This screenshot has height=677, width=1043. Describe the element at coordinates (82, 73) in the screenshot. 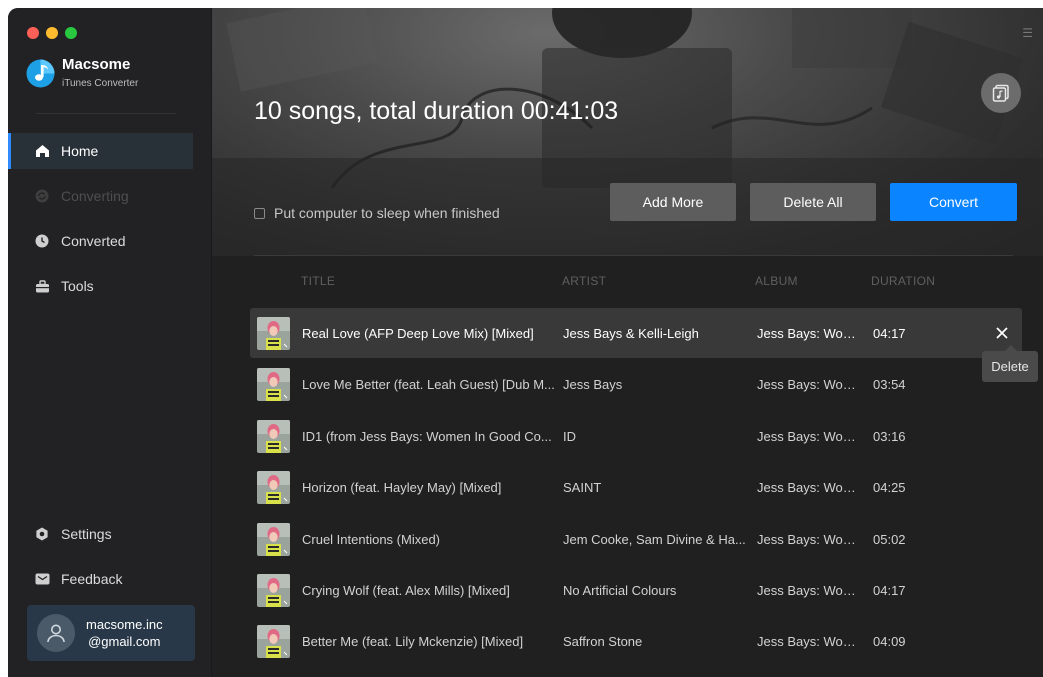

I see `app-brand: Macsome iTunes Converter` at that location.